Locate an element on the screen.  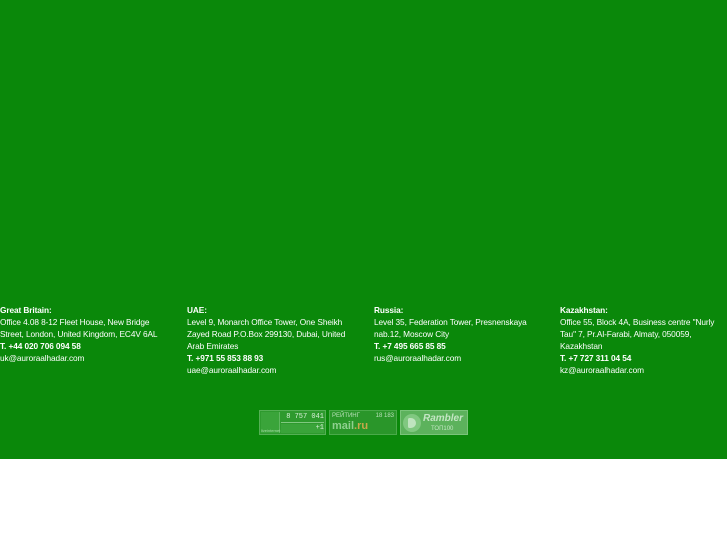
rambler-logo-icon is located at coordinates (412, 423).